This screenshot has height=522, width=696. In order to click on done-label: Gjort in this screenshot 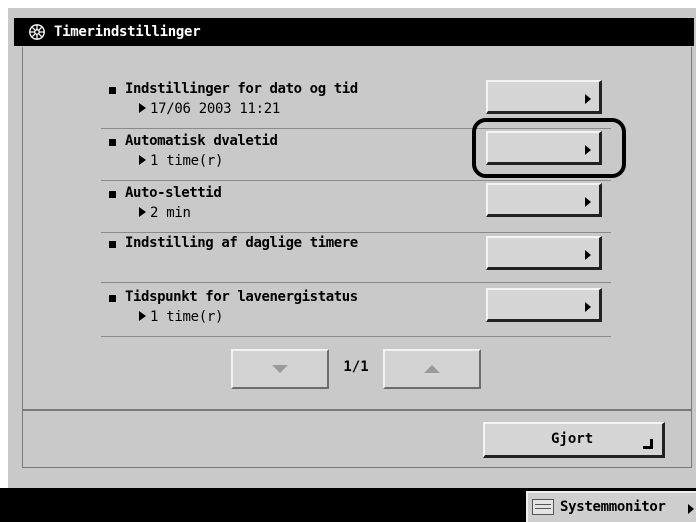, I will do `click(572, 439)`.